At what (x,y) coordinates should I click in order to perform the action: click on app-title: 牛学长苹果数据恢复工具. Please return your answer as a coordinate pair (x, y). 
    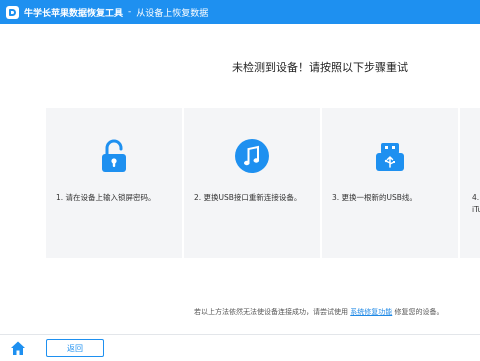
    Looking at the image, I should click on (74, 13).